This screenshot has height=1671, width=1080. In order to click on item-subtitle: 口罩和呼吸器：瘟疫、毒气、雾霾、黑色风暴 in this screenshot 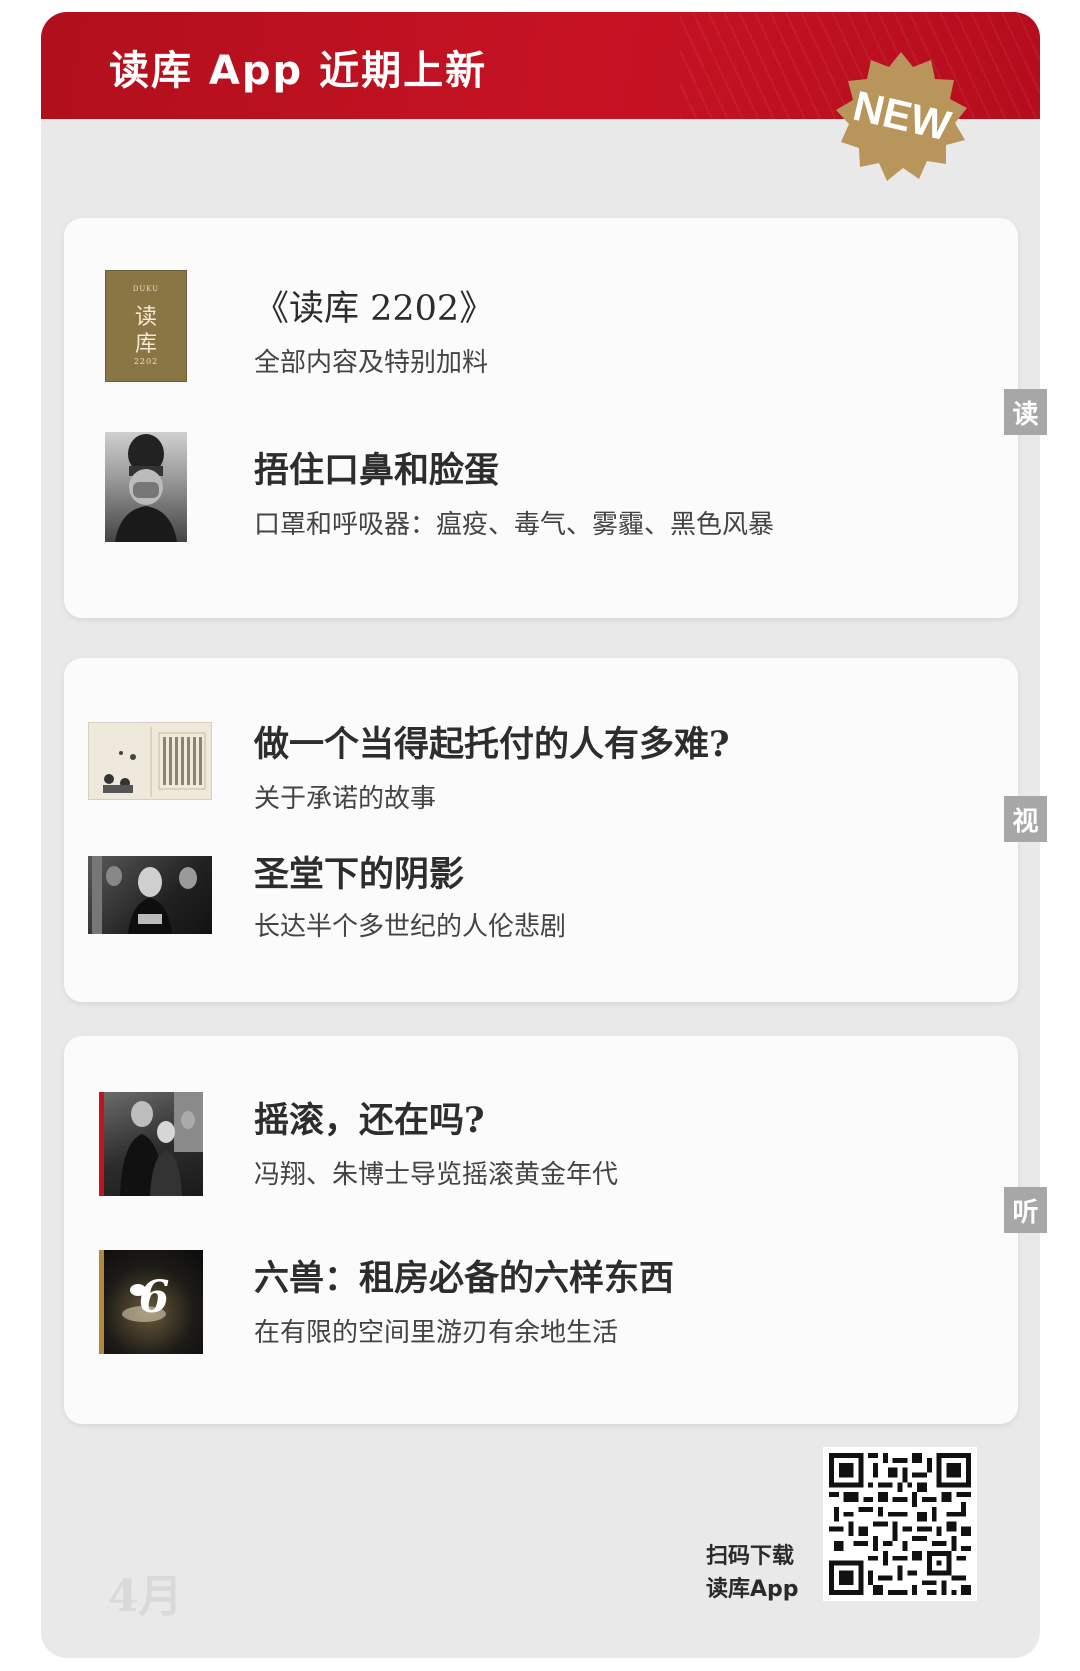, I will do `click(514, 525)`.